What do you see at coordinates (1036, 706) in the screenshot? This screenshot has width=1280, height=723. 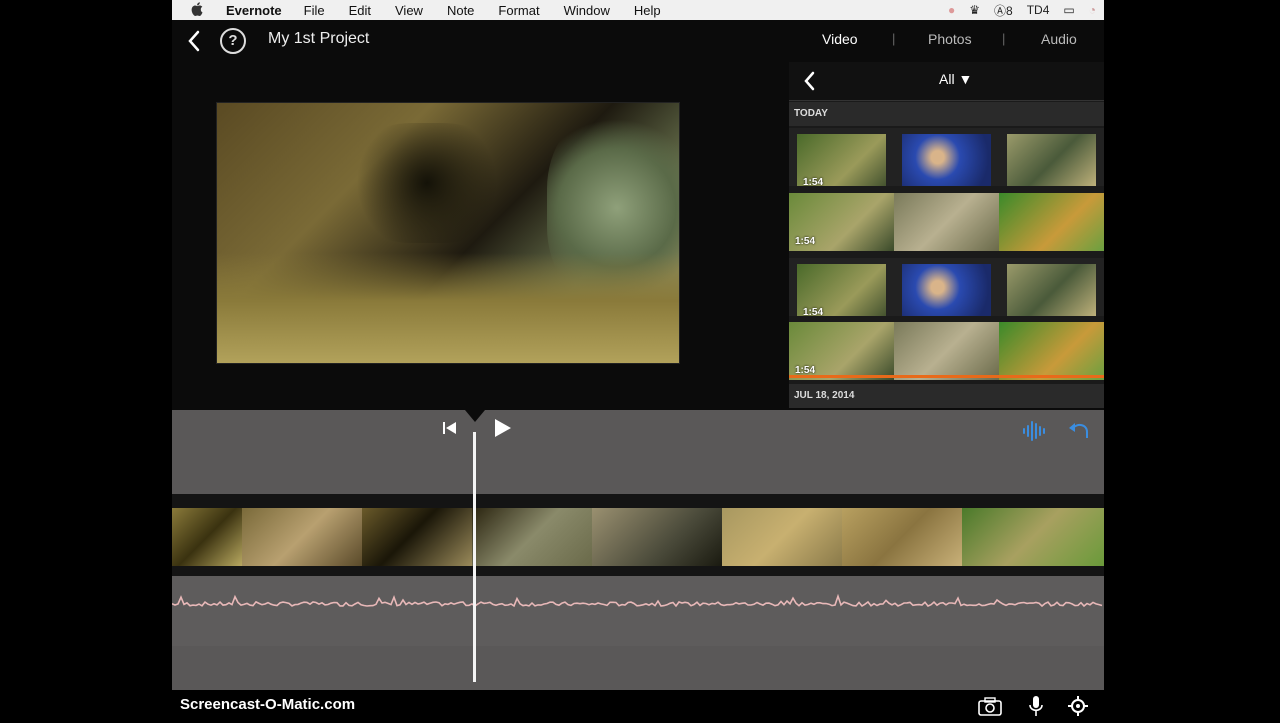 I see `microphone-icon` at bounding box center [1036, 706].